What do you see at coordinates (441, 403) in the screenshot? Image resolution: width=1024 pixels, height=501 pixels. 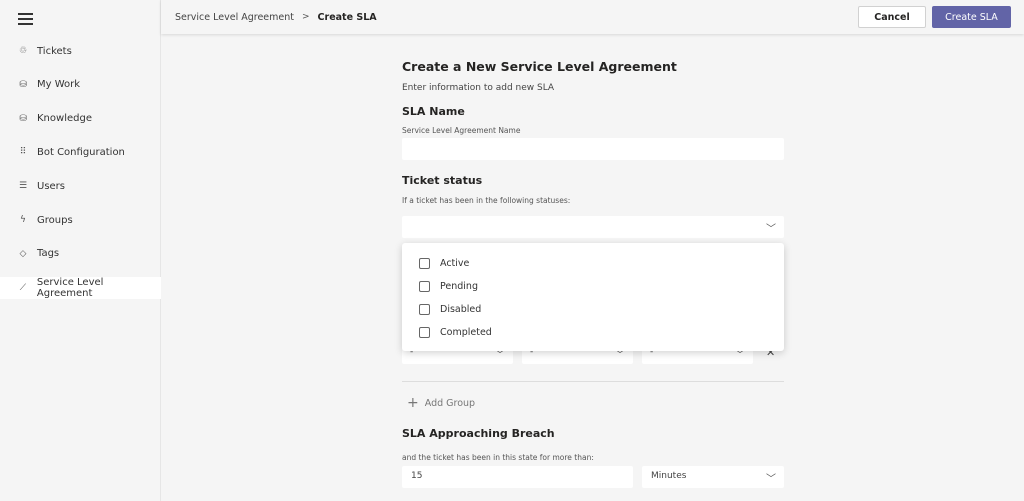 I see `add-group-button: + Add Group` at bounding box center [441, 403].